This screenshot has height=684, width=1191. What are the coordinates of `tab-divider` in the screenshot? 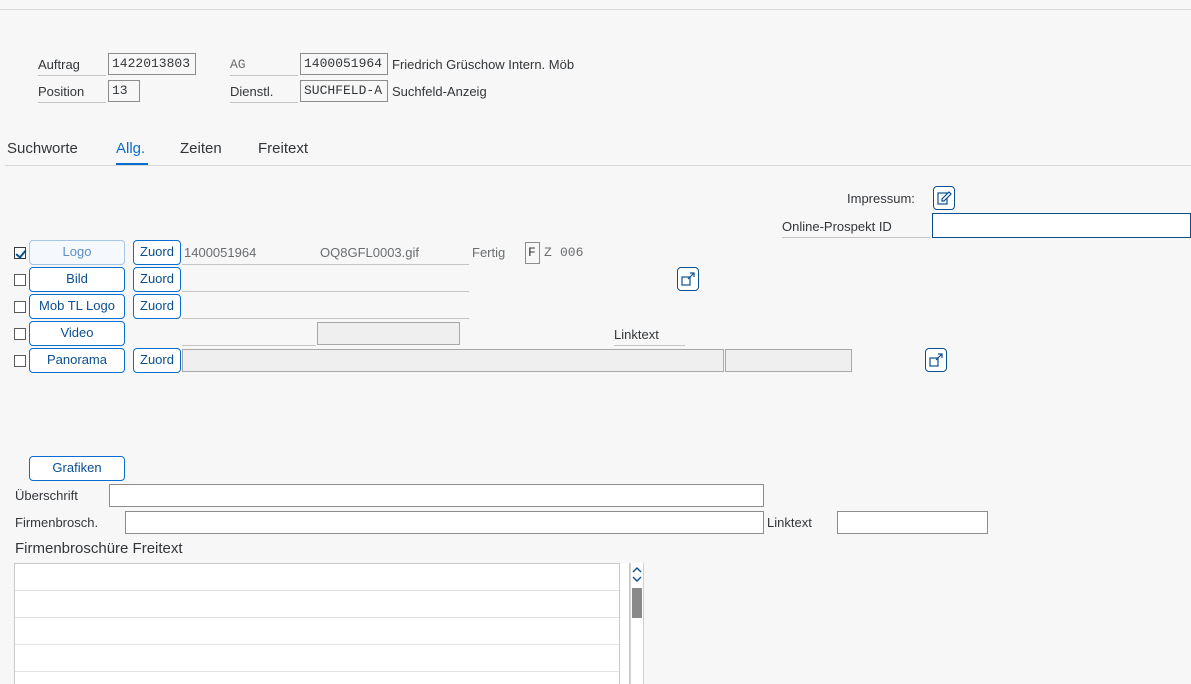 It's located at (598, 165).